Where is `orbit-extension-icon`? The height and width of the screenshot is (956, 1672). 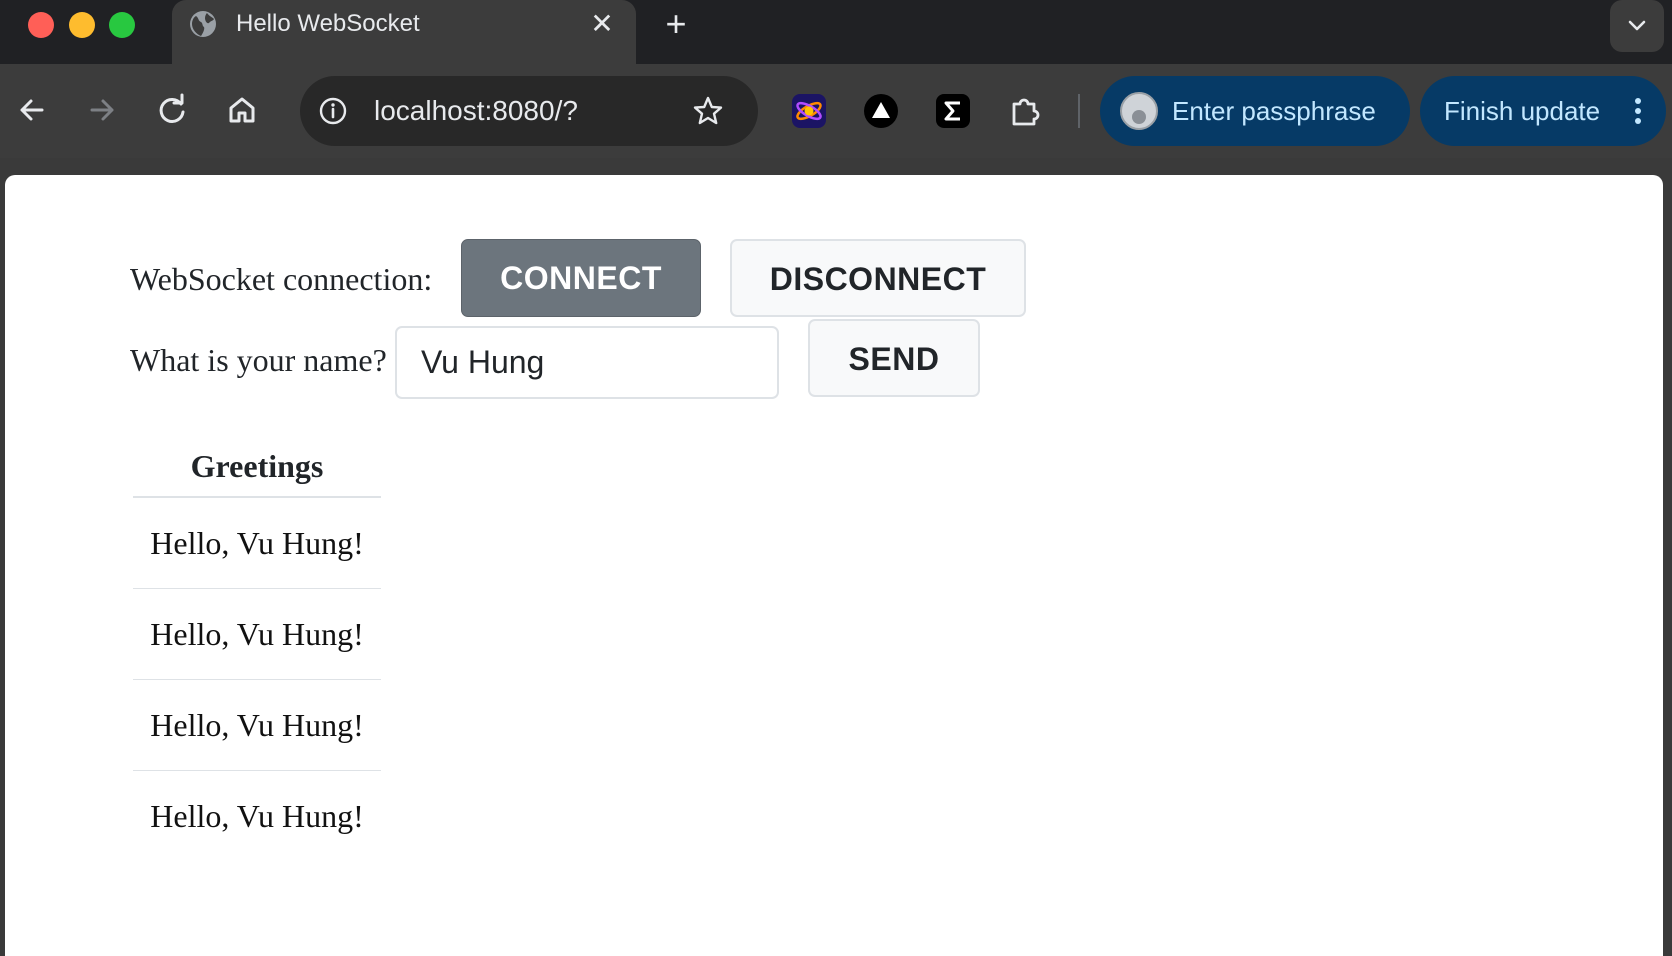 orbit-extension-icon is located at coordinates (809, 111).